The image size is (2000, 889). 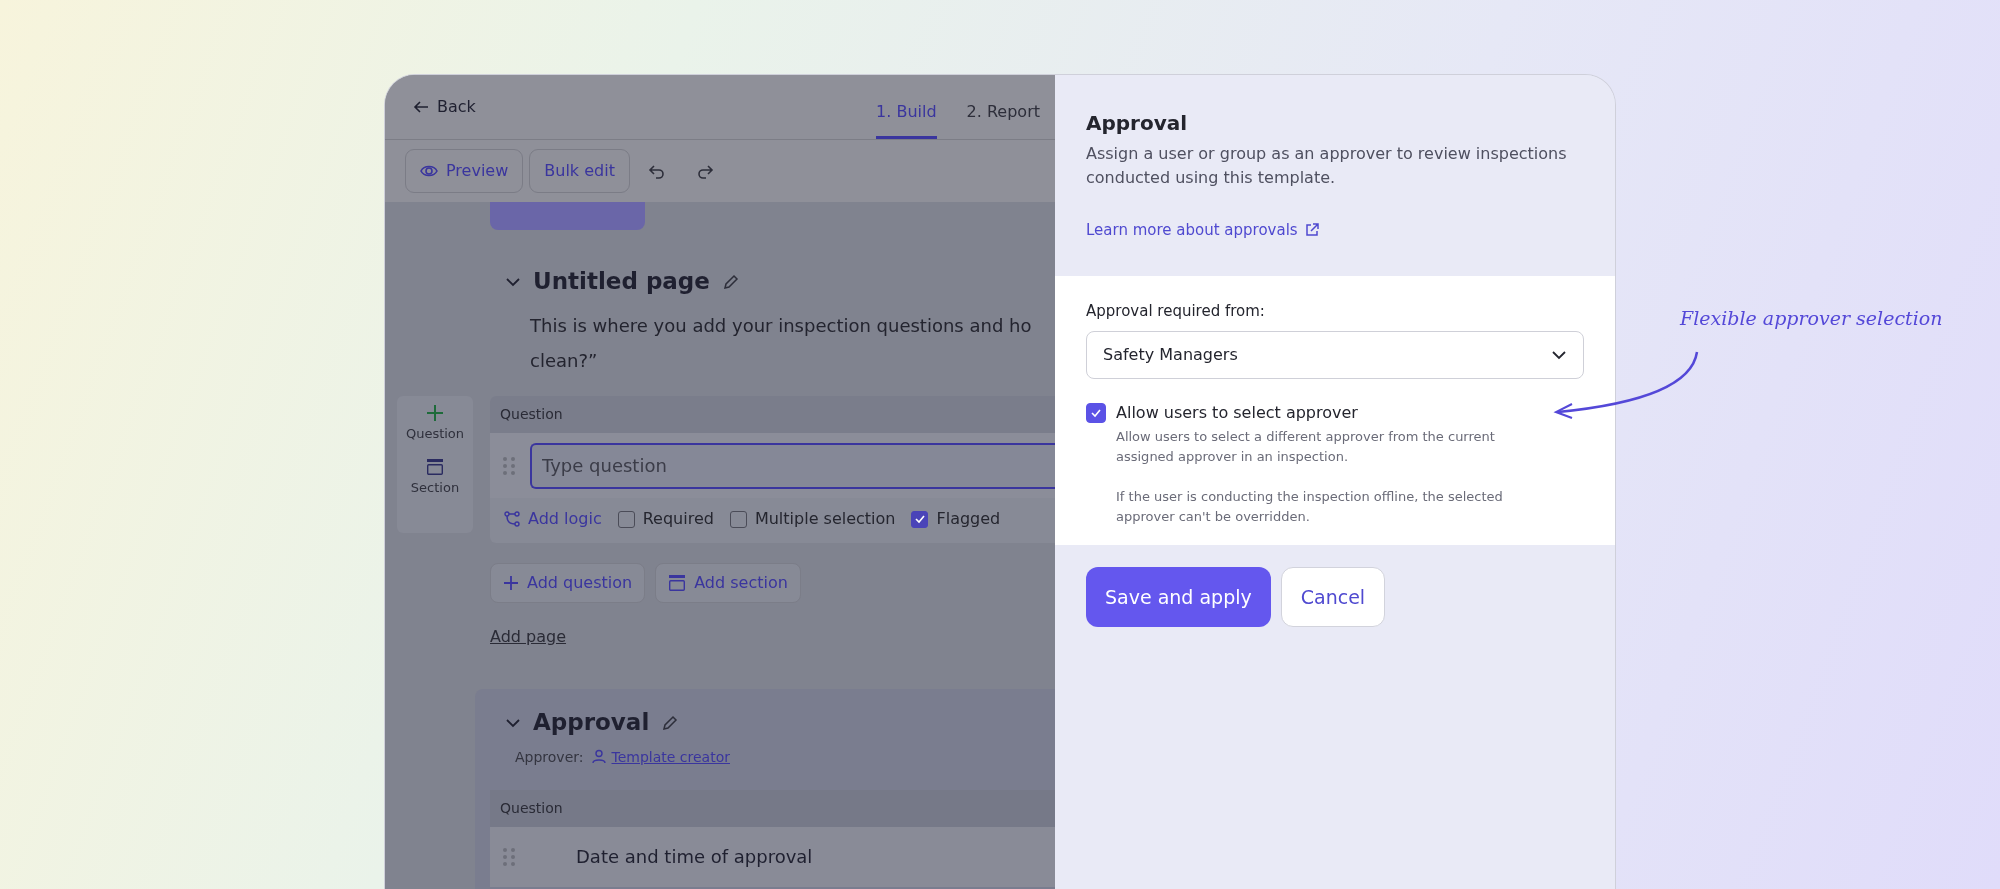 What do you see at coordinates (1137, 123) in the screenshot?
I see `panel-title: Approval` at bounding box center [1137, 123].